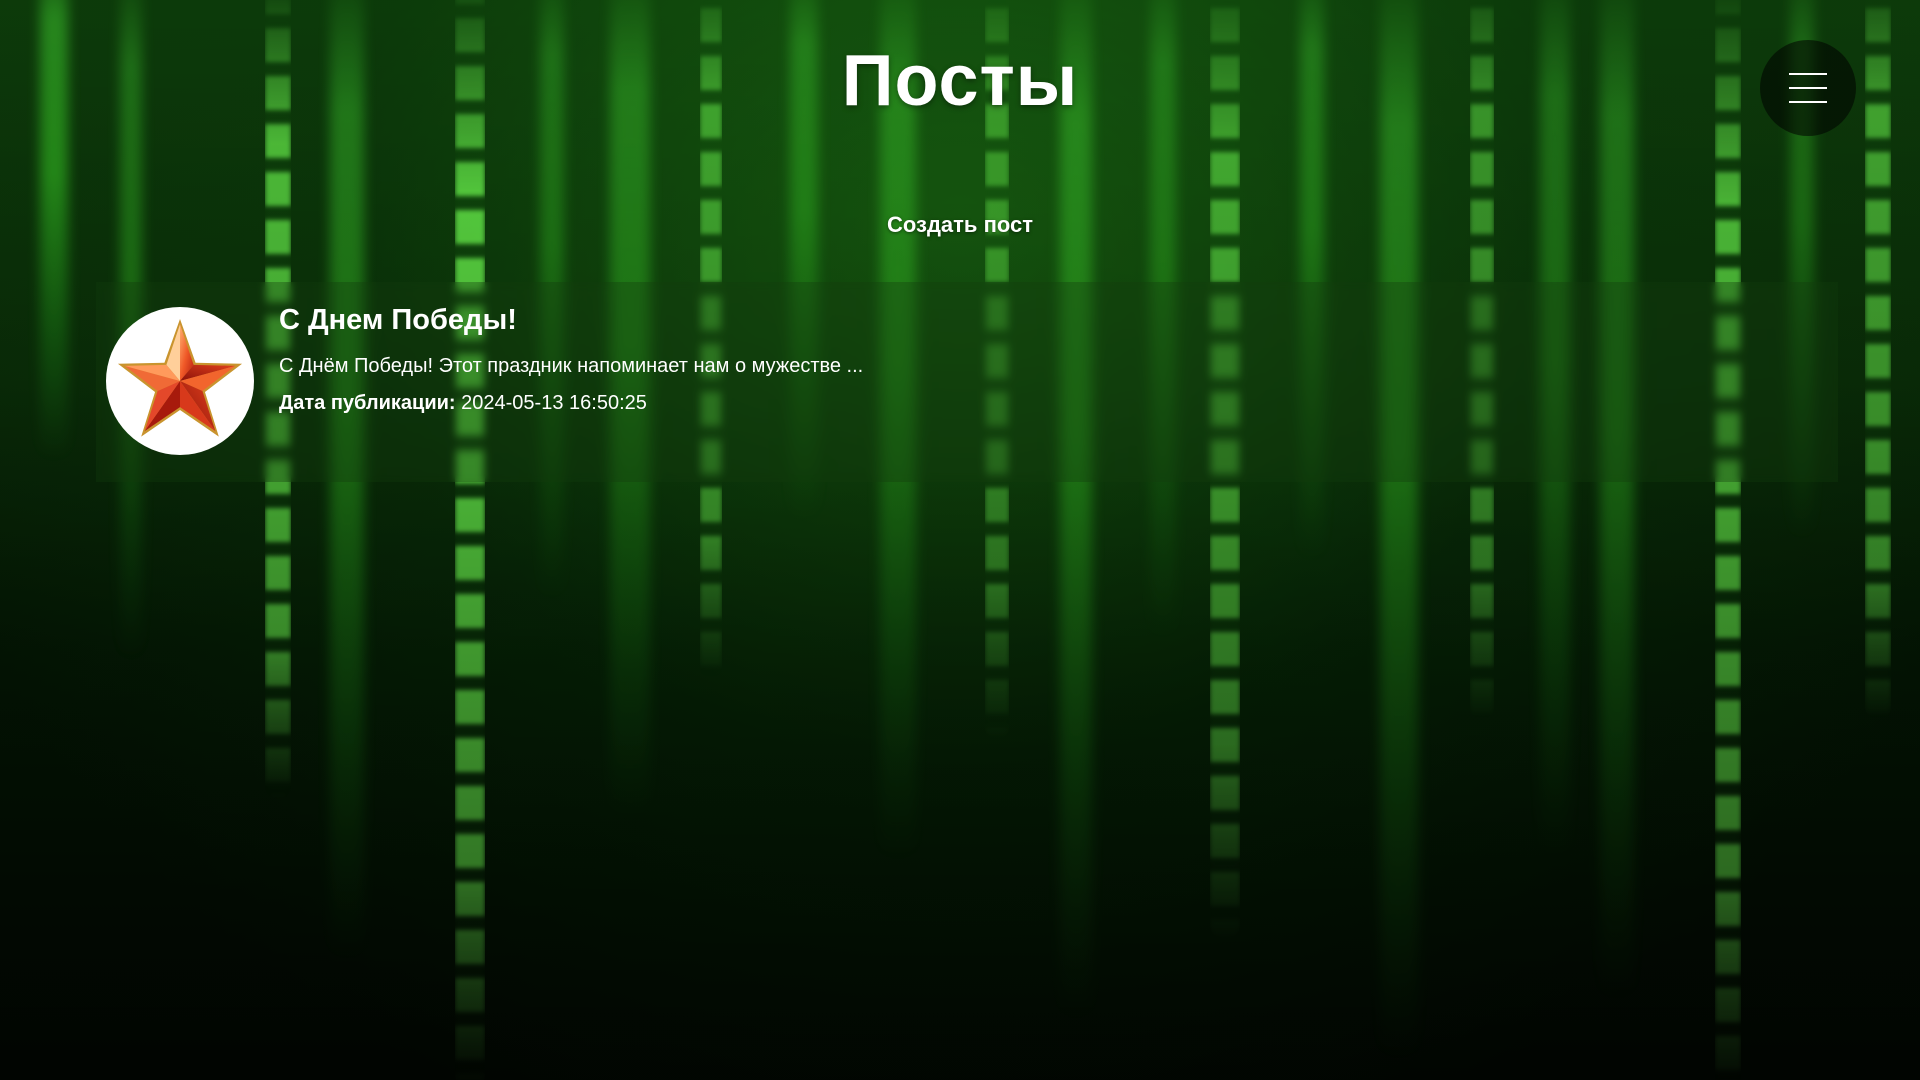 Image resolution: width=1920 pixels, height=1080 pixels. Describe the element at coordinates (554, 403) in the screenshot. I see `post-date-value: 2024-05-13 16:50:25` at that location.